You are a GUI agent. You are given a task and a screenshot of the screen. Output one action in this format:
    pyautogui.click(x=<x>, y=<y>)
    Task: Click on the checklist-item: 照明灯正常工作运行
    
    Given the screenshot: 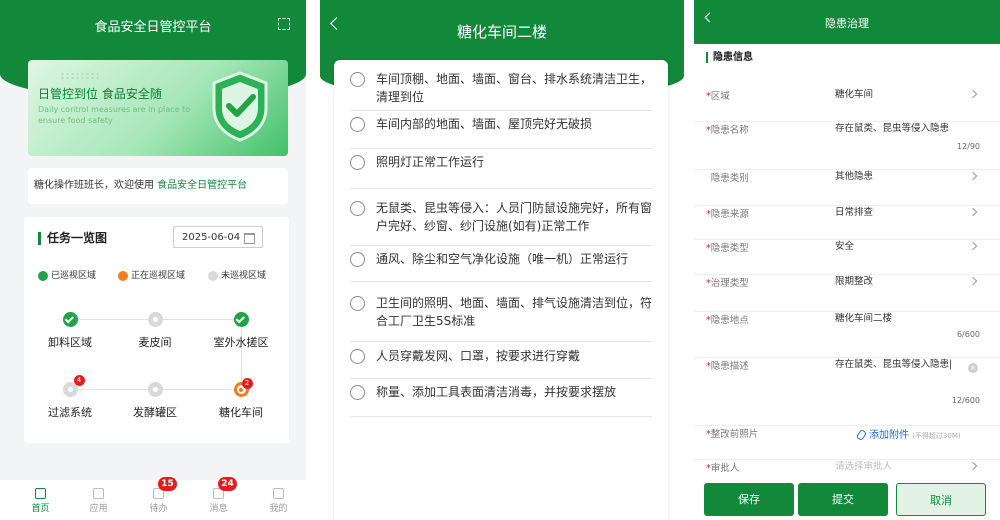 What is the action you would take?
    pyautogui.click(x=501, y=169)
    